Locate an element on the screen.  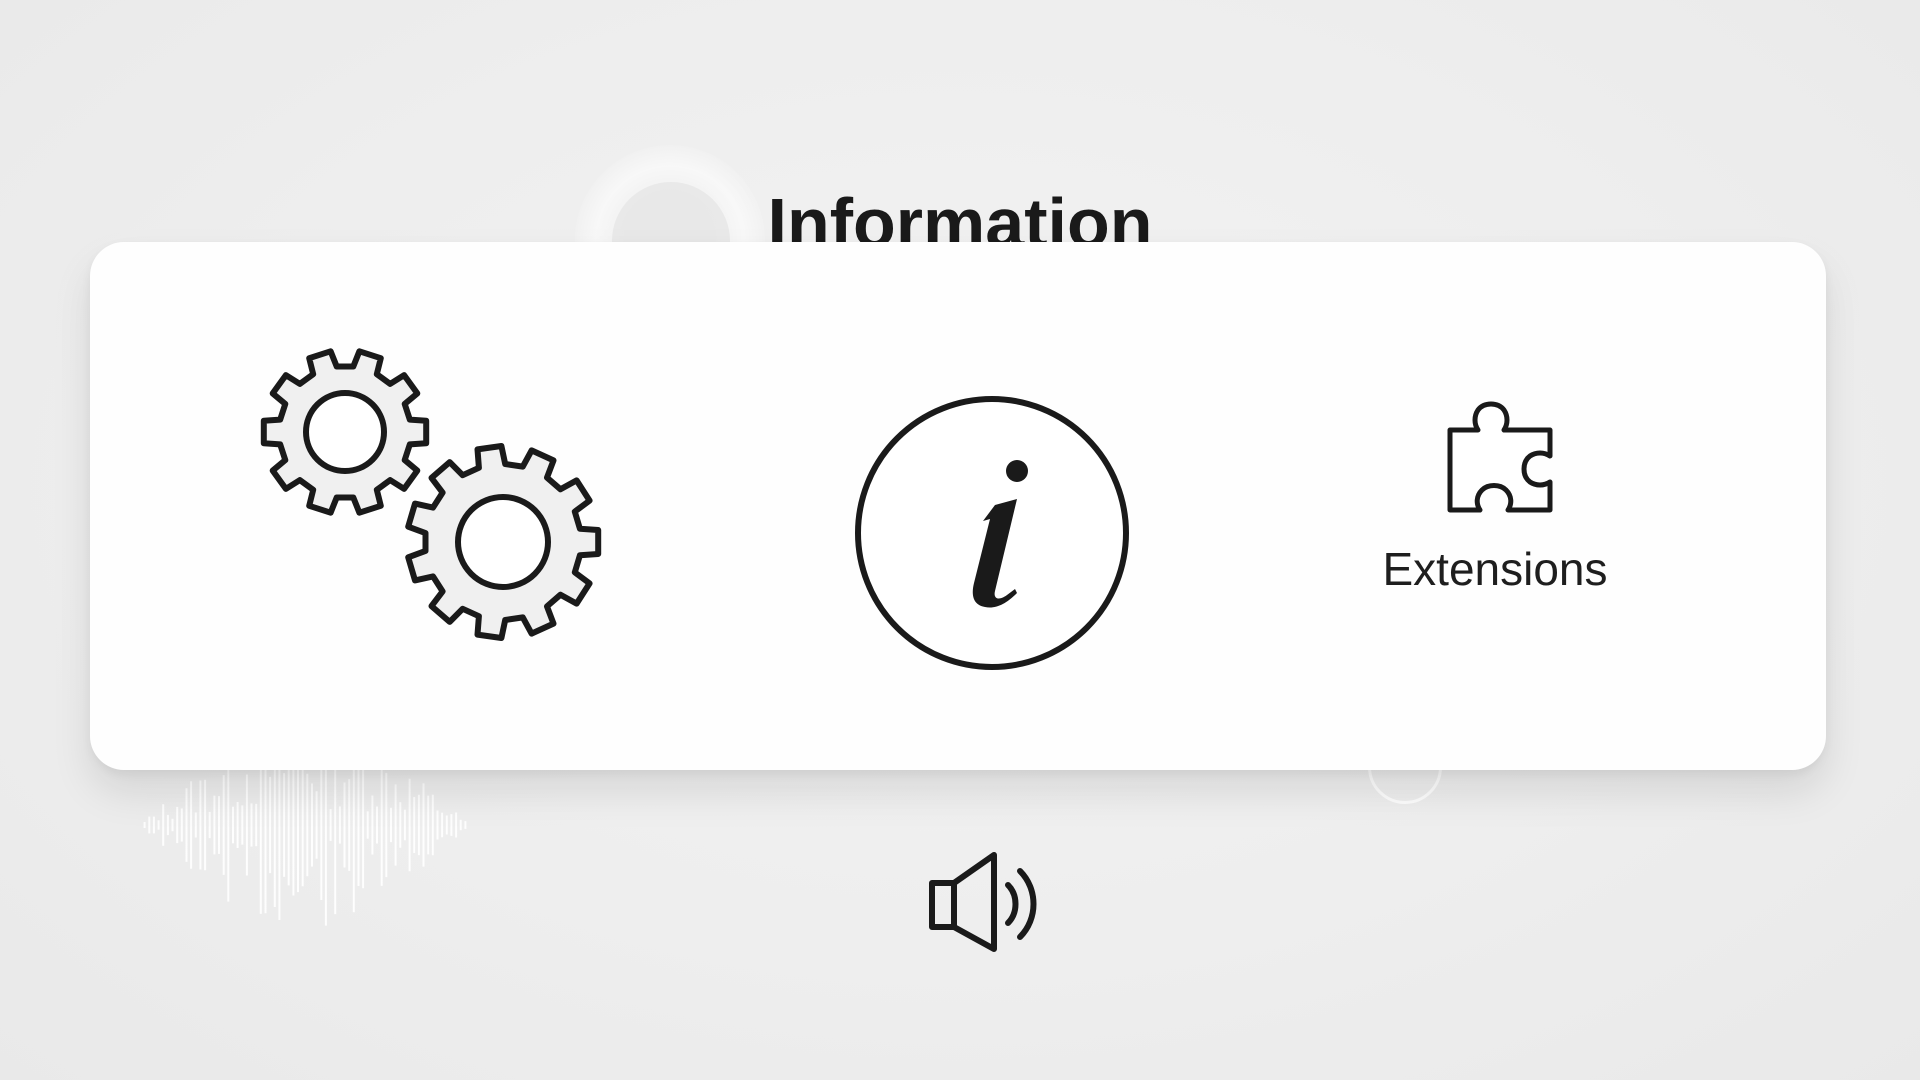
extensions-tile: Extensions is located at coordinates (1500, 502).